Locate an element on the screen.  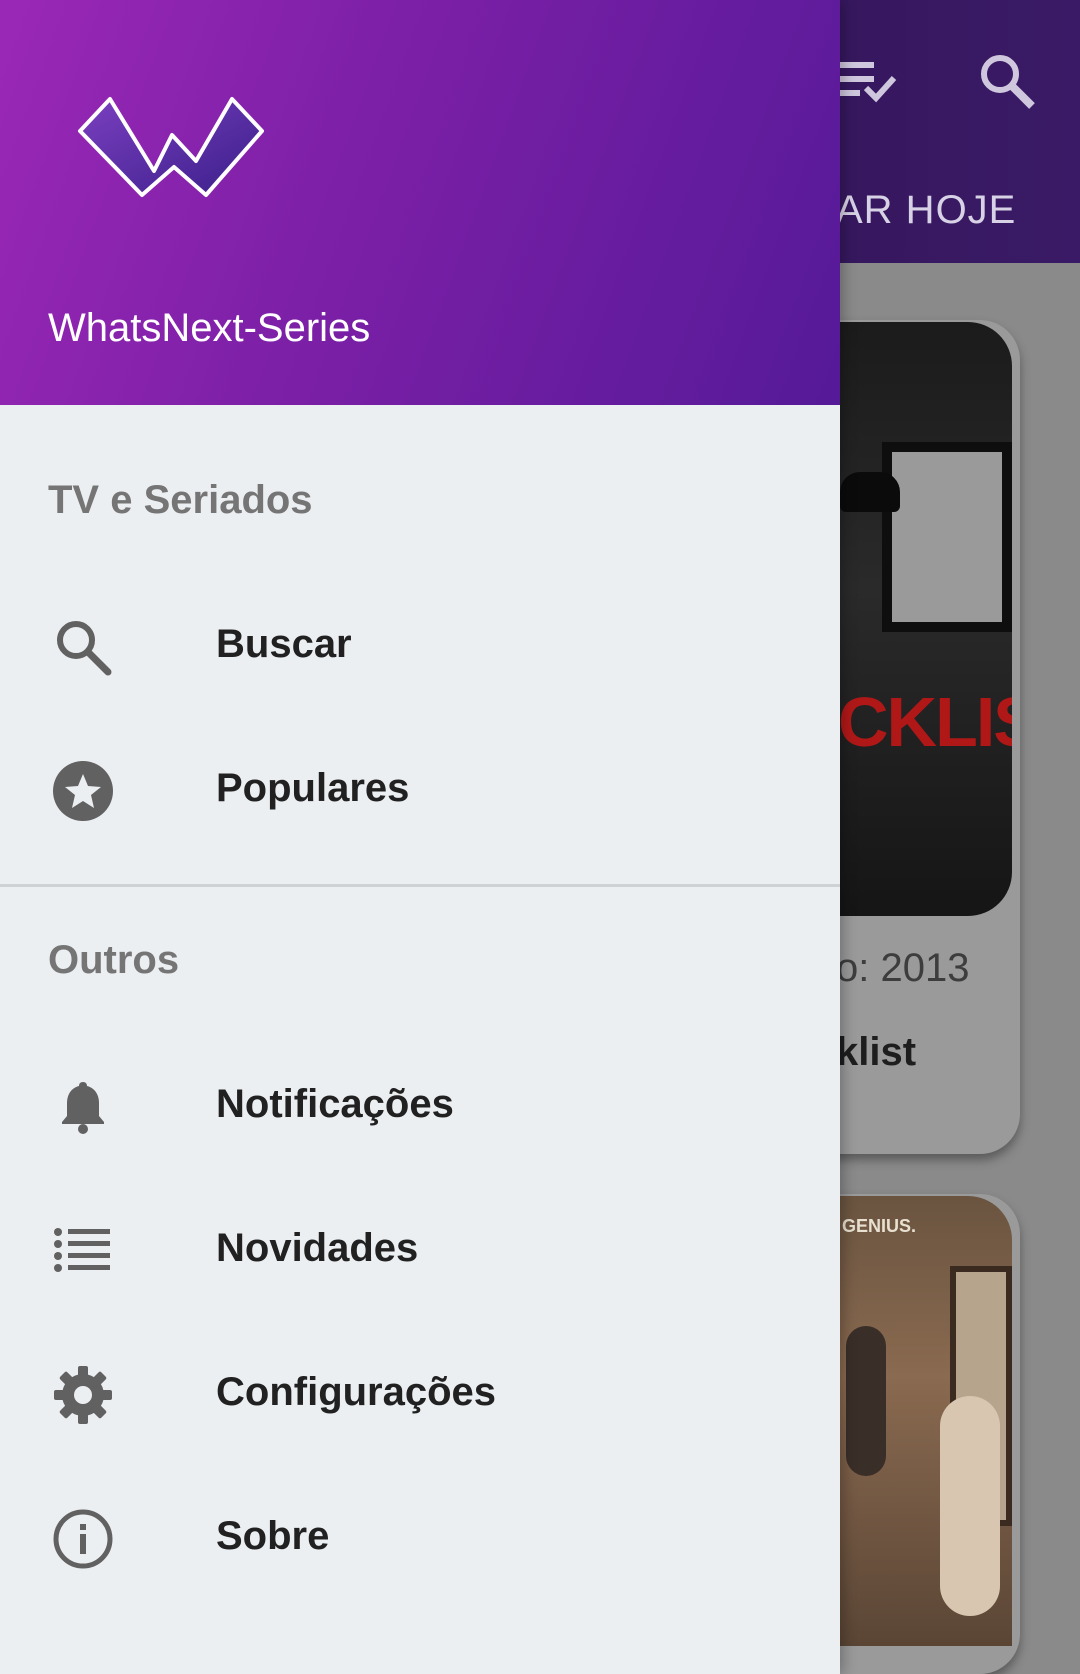
star-icon is located at coordinates (83, 791).